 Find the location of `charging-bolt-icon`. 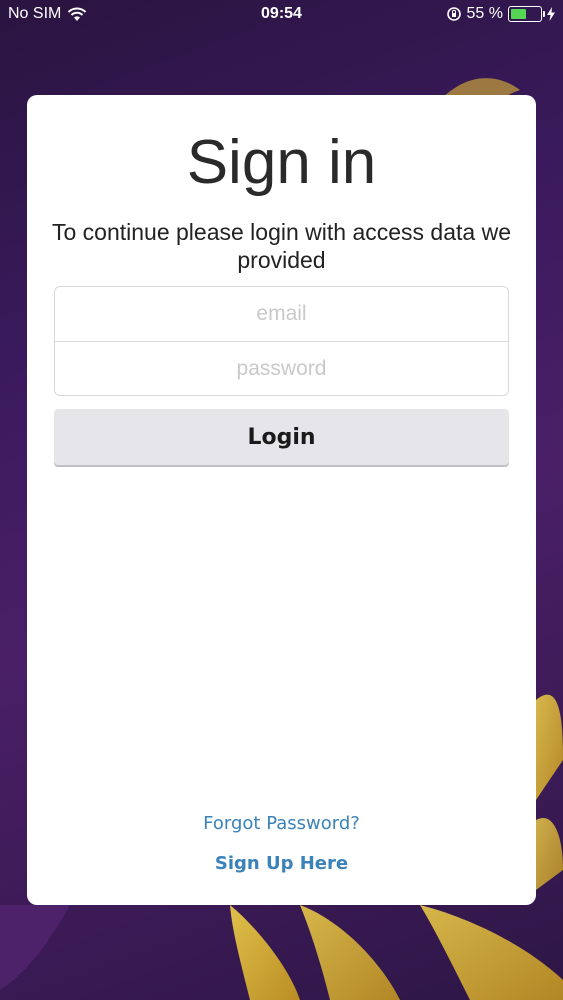

charging-bolt-icon is located at coordinates (551, 14).